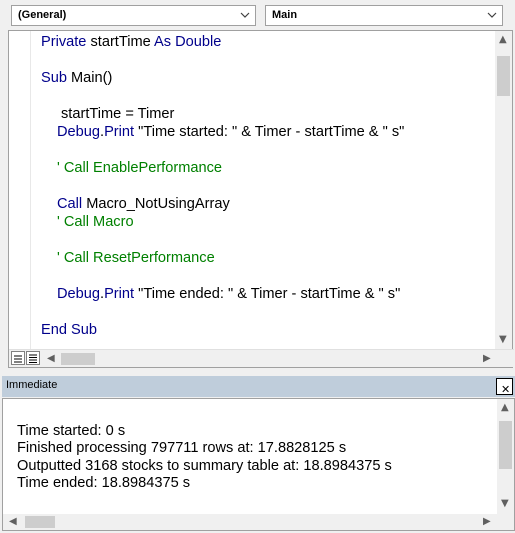 The image size is (515, 533). I want to click on full-module-view-button, so click(33, 358).